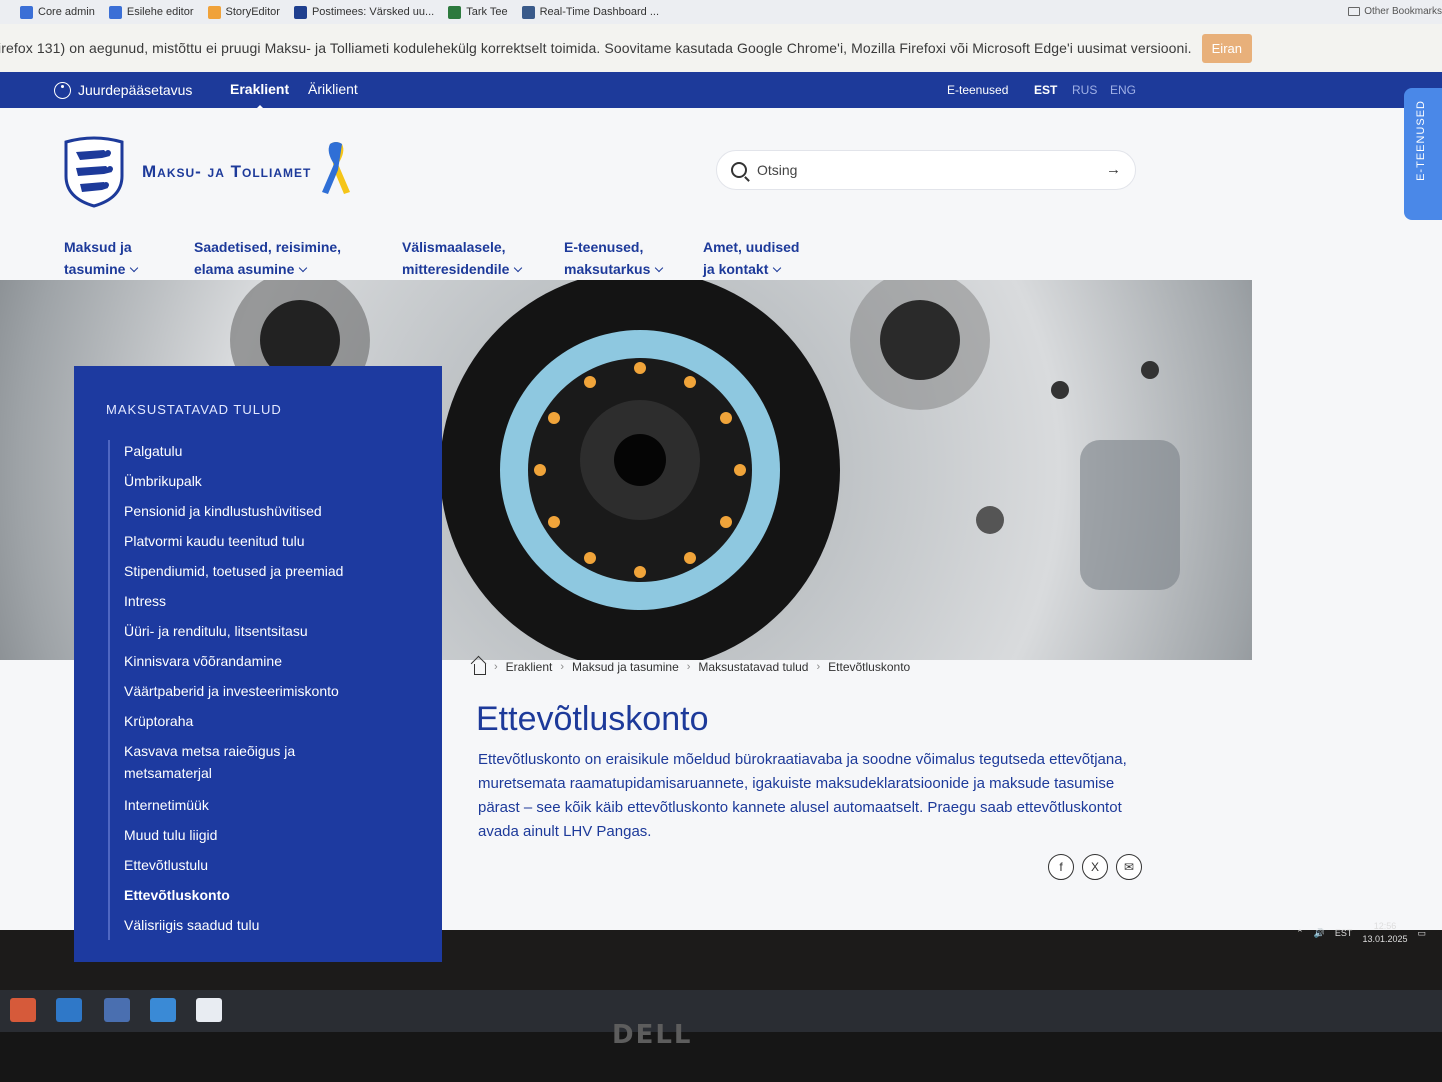 This screenshot has height=1082, width=1442. I want to click on sidebar-item-intress: Intress, so click(269, 601).